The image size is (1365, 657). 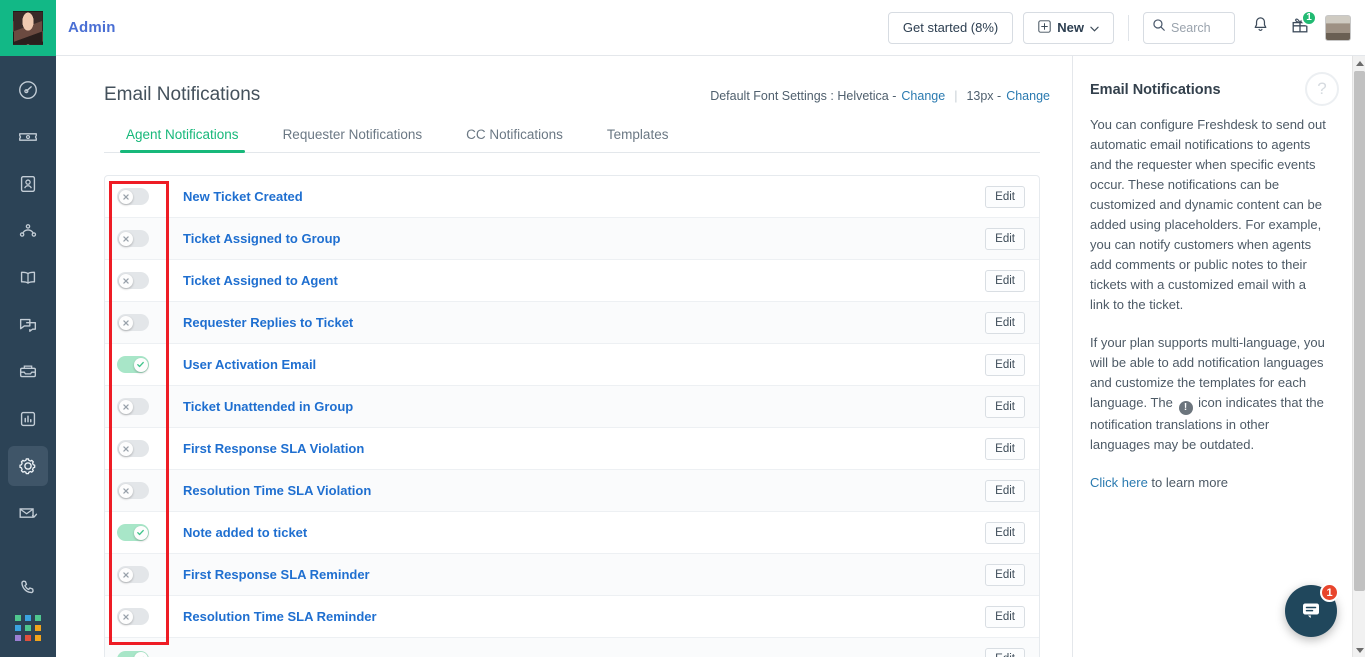 What do you see at coordinates (584, 448) in the screenshot?
I see `notification-title-link: First Response SLA Violation` at bounding box center [584, 448].